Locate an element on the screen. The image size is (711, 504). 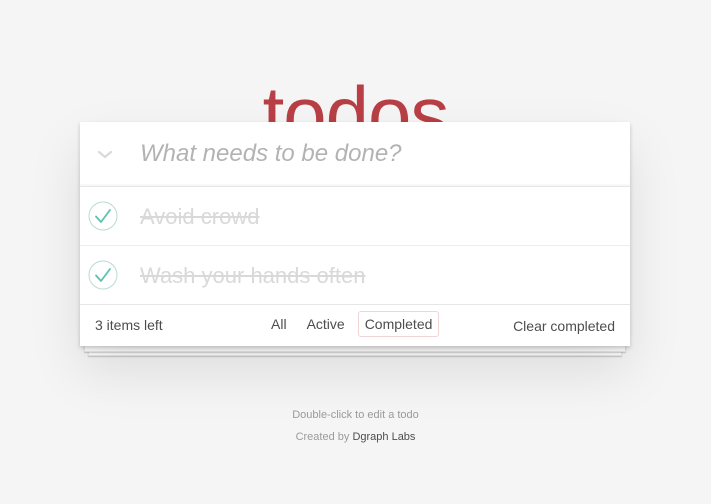
todo-item: Wash your hands often is located at coordinates (355, 275).